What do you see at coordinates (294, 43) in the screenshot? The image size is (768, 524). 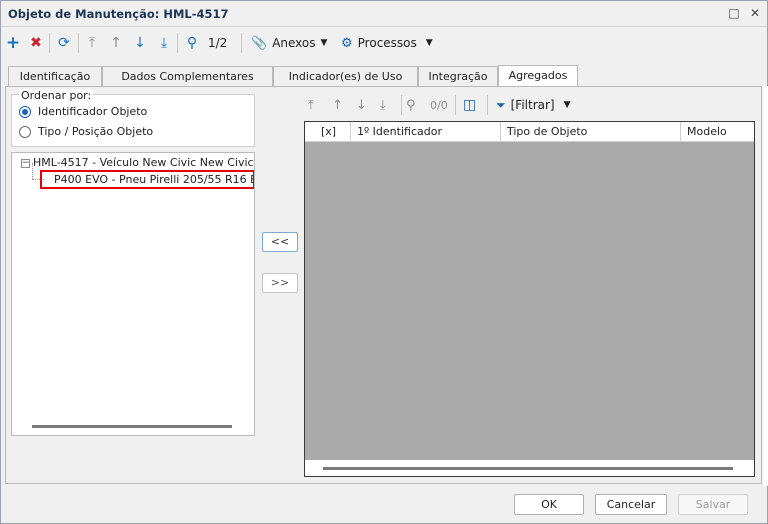 I see `anexos-label: Anexos` at bounding box center [294, 43].